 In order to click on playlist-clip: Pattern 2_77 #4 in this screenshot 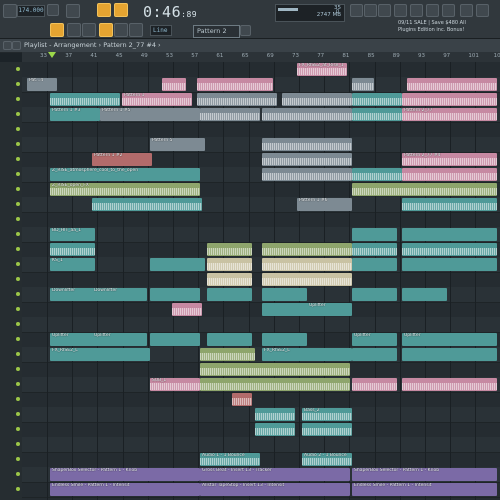, I will do `click(449, 159)`.